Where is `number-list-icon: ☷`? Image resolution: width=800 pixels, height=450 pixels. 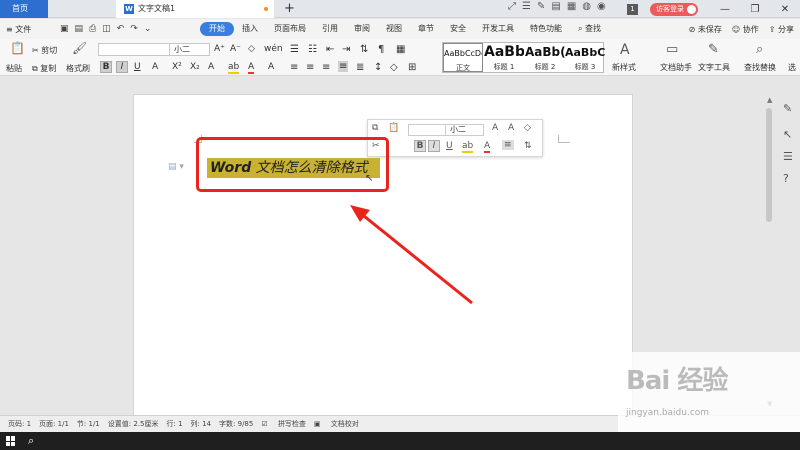 number-list-icon: ☷ is located at coordinates (312, 49).